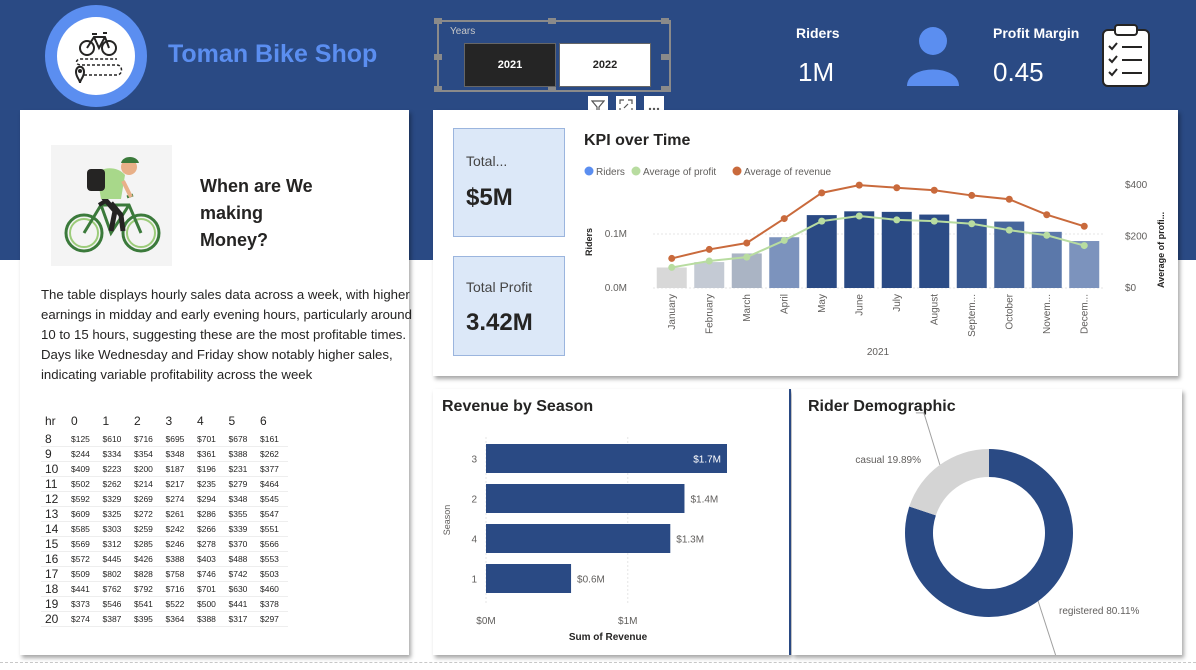 The height and width of the screenshot is (670, 1196). I want to click on x-tick-label: June, so click(859, 305).